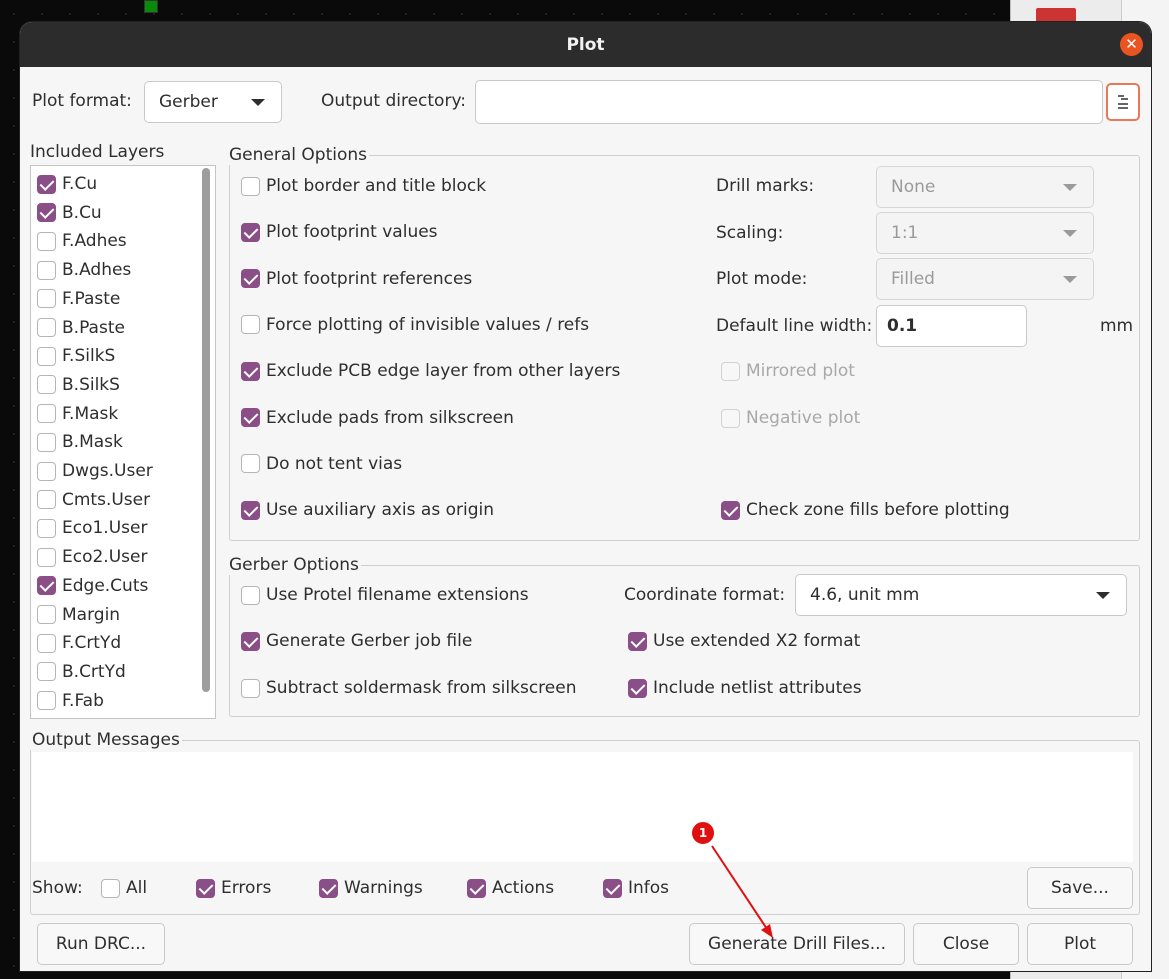  What do you see at coordinates (430, 371) in the screenshot?
I see `general-option-checkbox: Exclude PCB edge layer from other layers` at bounding box center [430, 371].